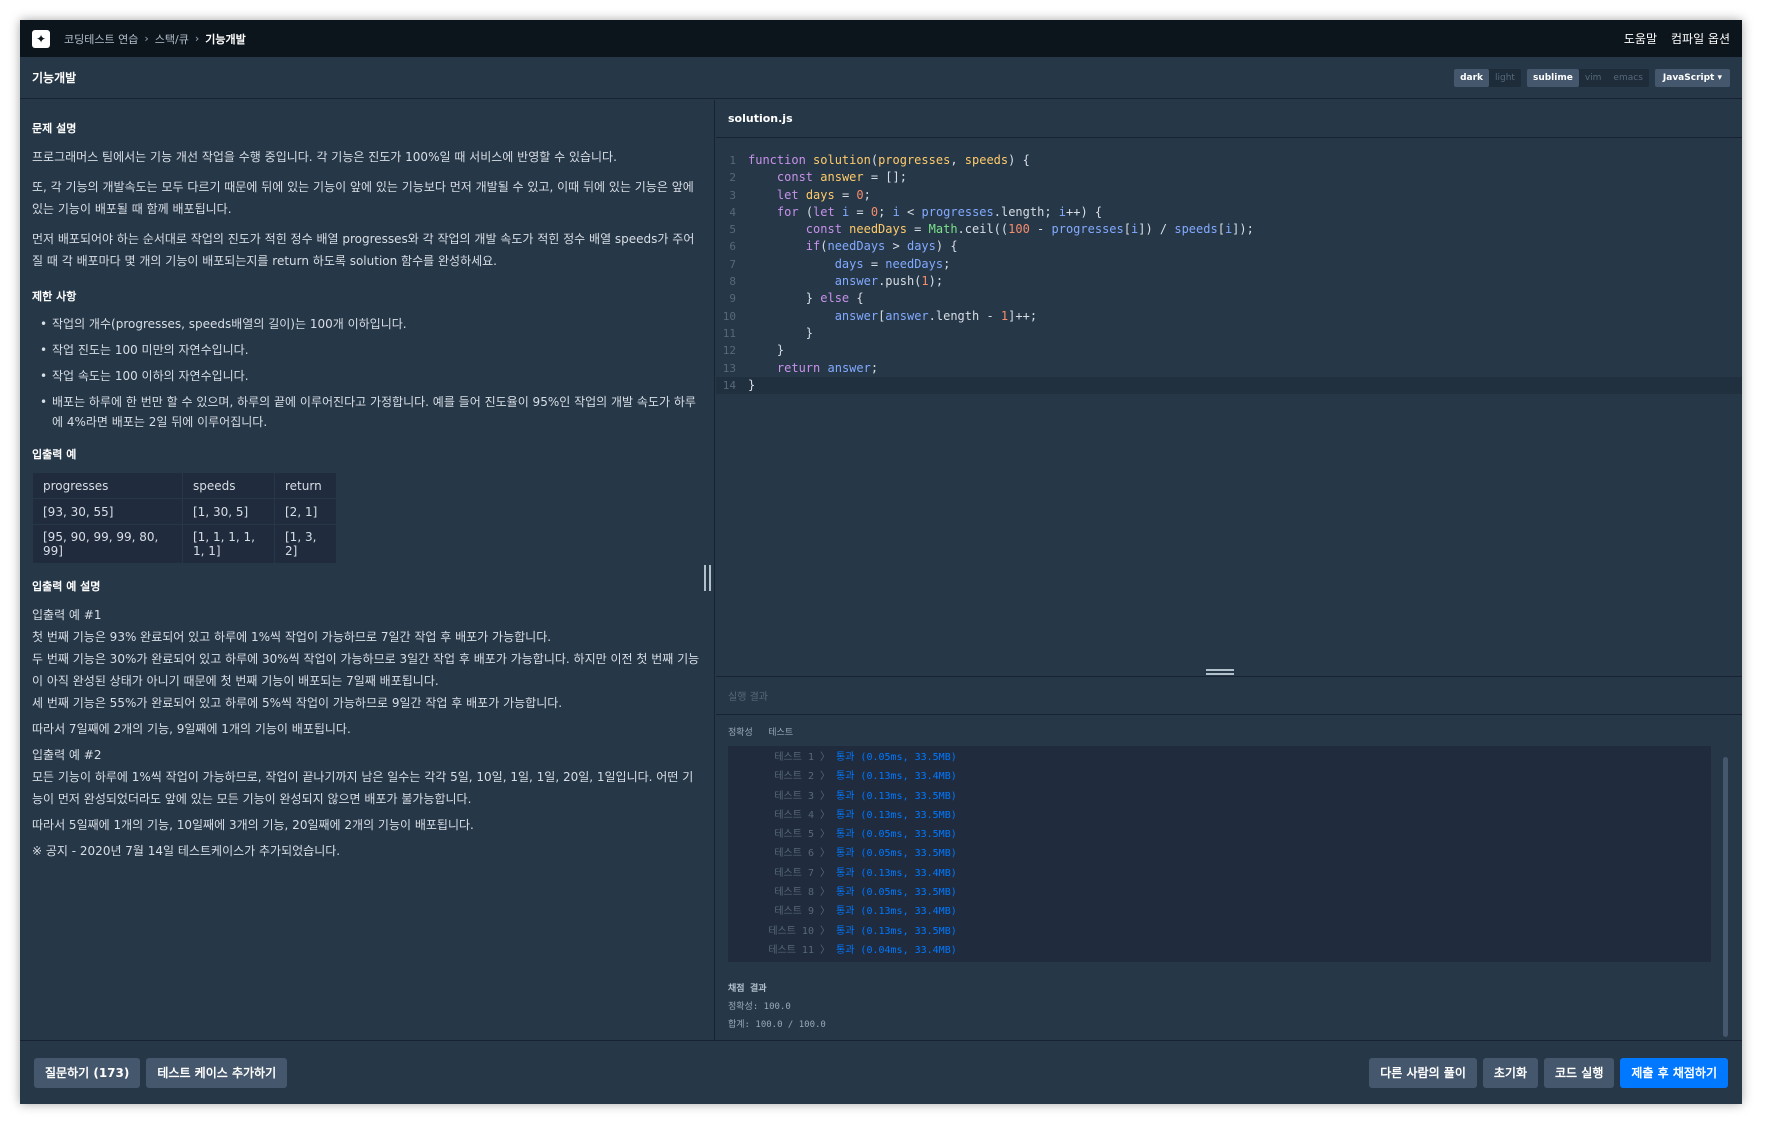 This screenshot has width=1770, height=1122. I want to click on test-result-row: 테스트 11 〉 통과 (0.04ms, 33.4MB), so click(1219, 950).